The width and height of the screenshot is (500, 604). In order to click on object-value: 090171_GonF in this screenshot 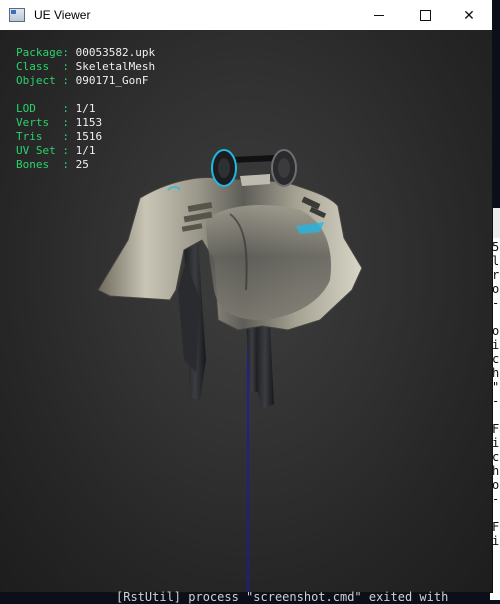, I will do `click(112, 80)`.